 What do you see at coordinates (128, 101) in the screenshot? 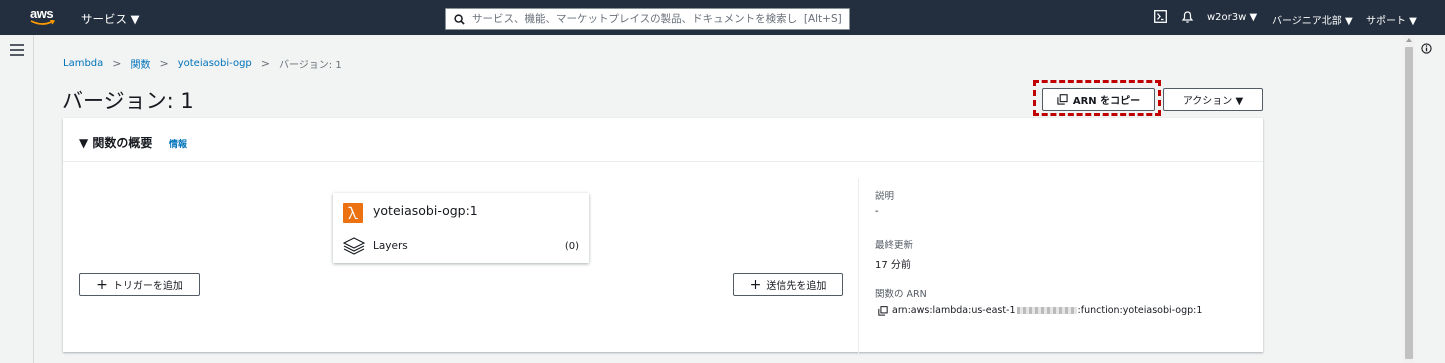
I see `page-title: バージョン: 1` at bounding box center [128, 101].